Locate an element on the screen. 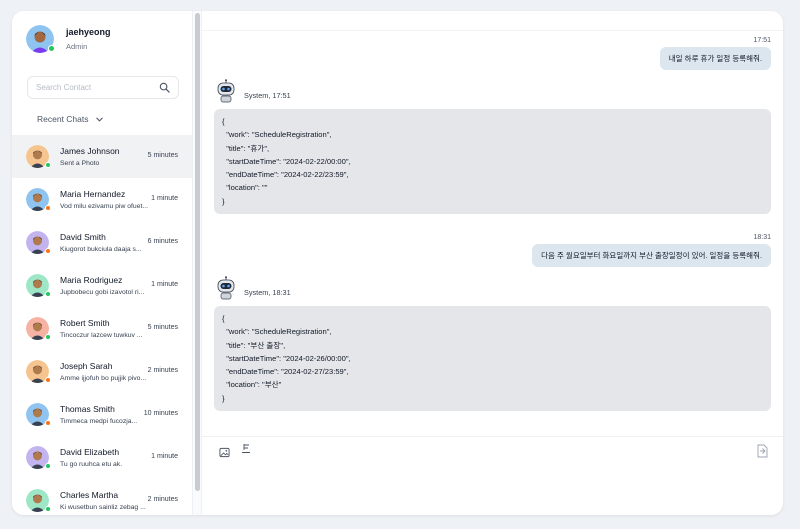 The height and width of the screenshot is (529, 800). profile-avatar is located at coordinates (40, 39).